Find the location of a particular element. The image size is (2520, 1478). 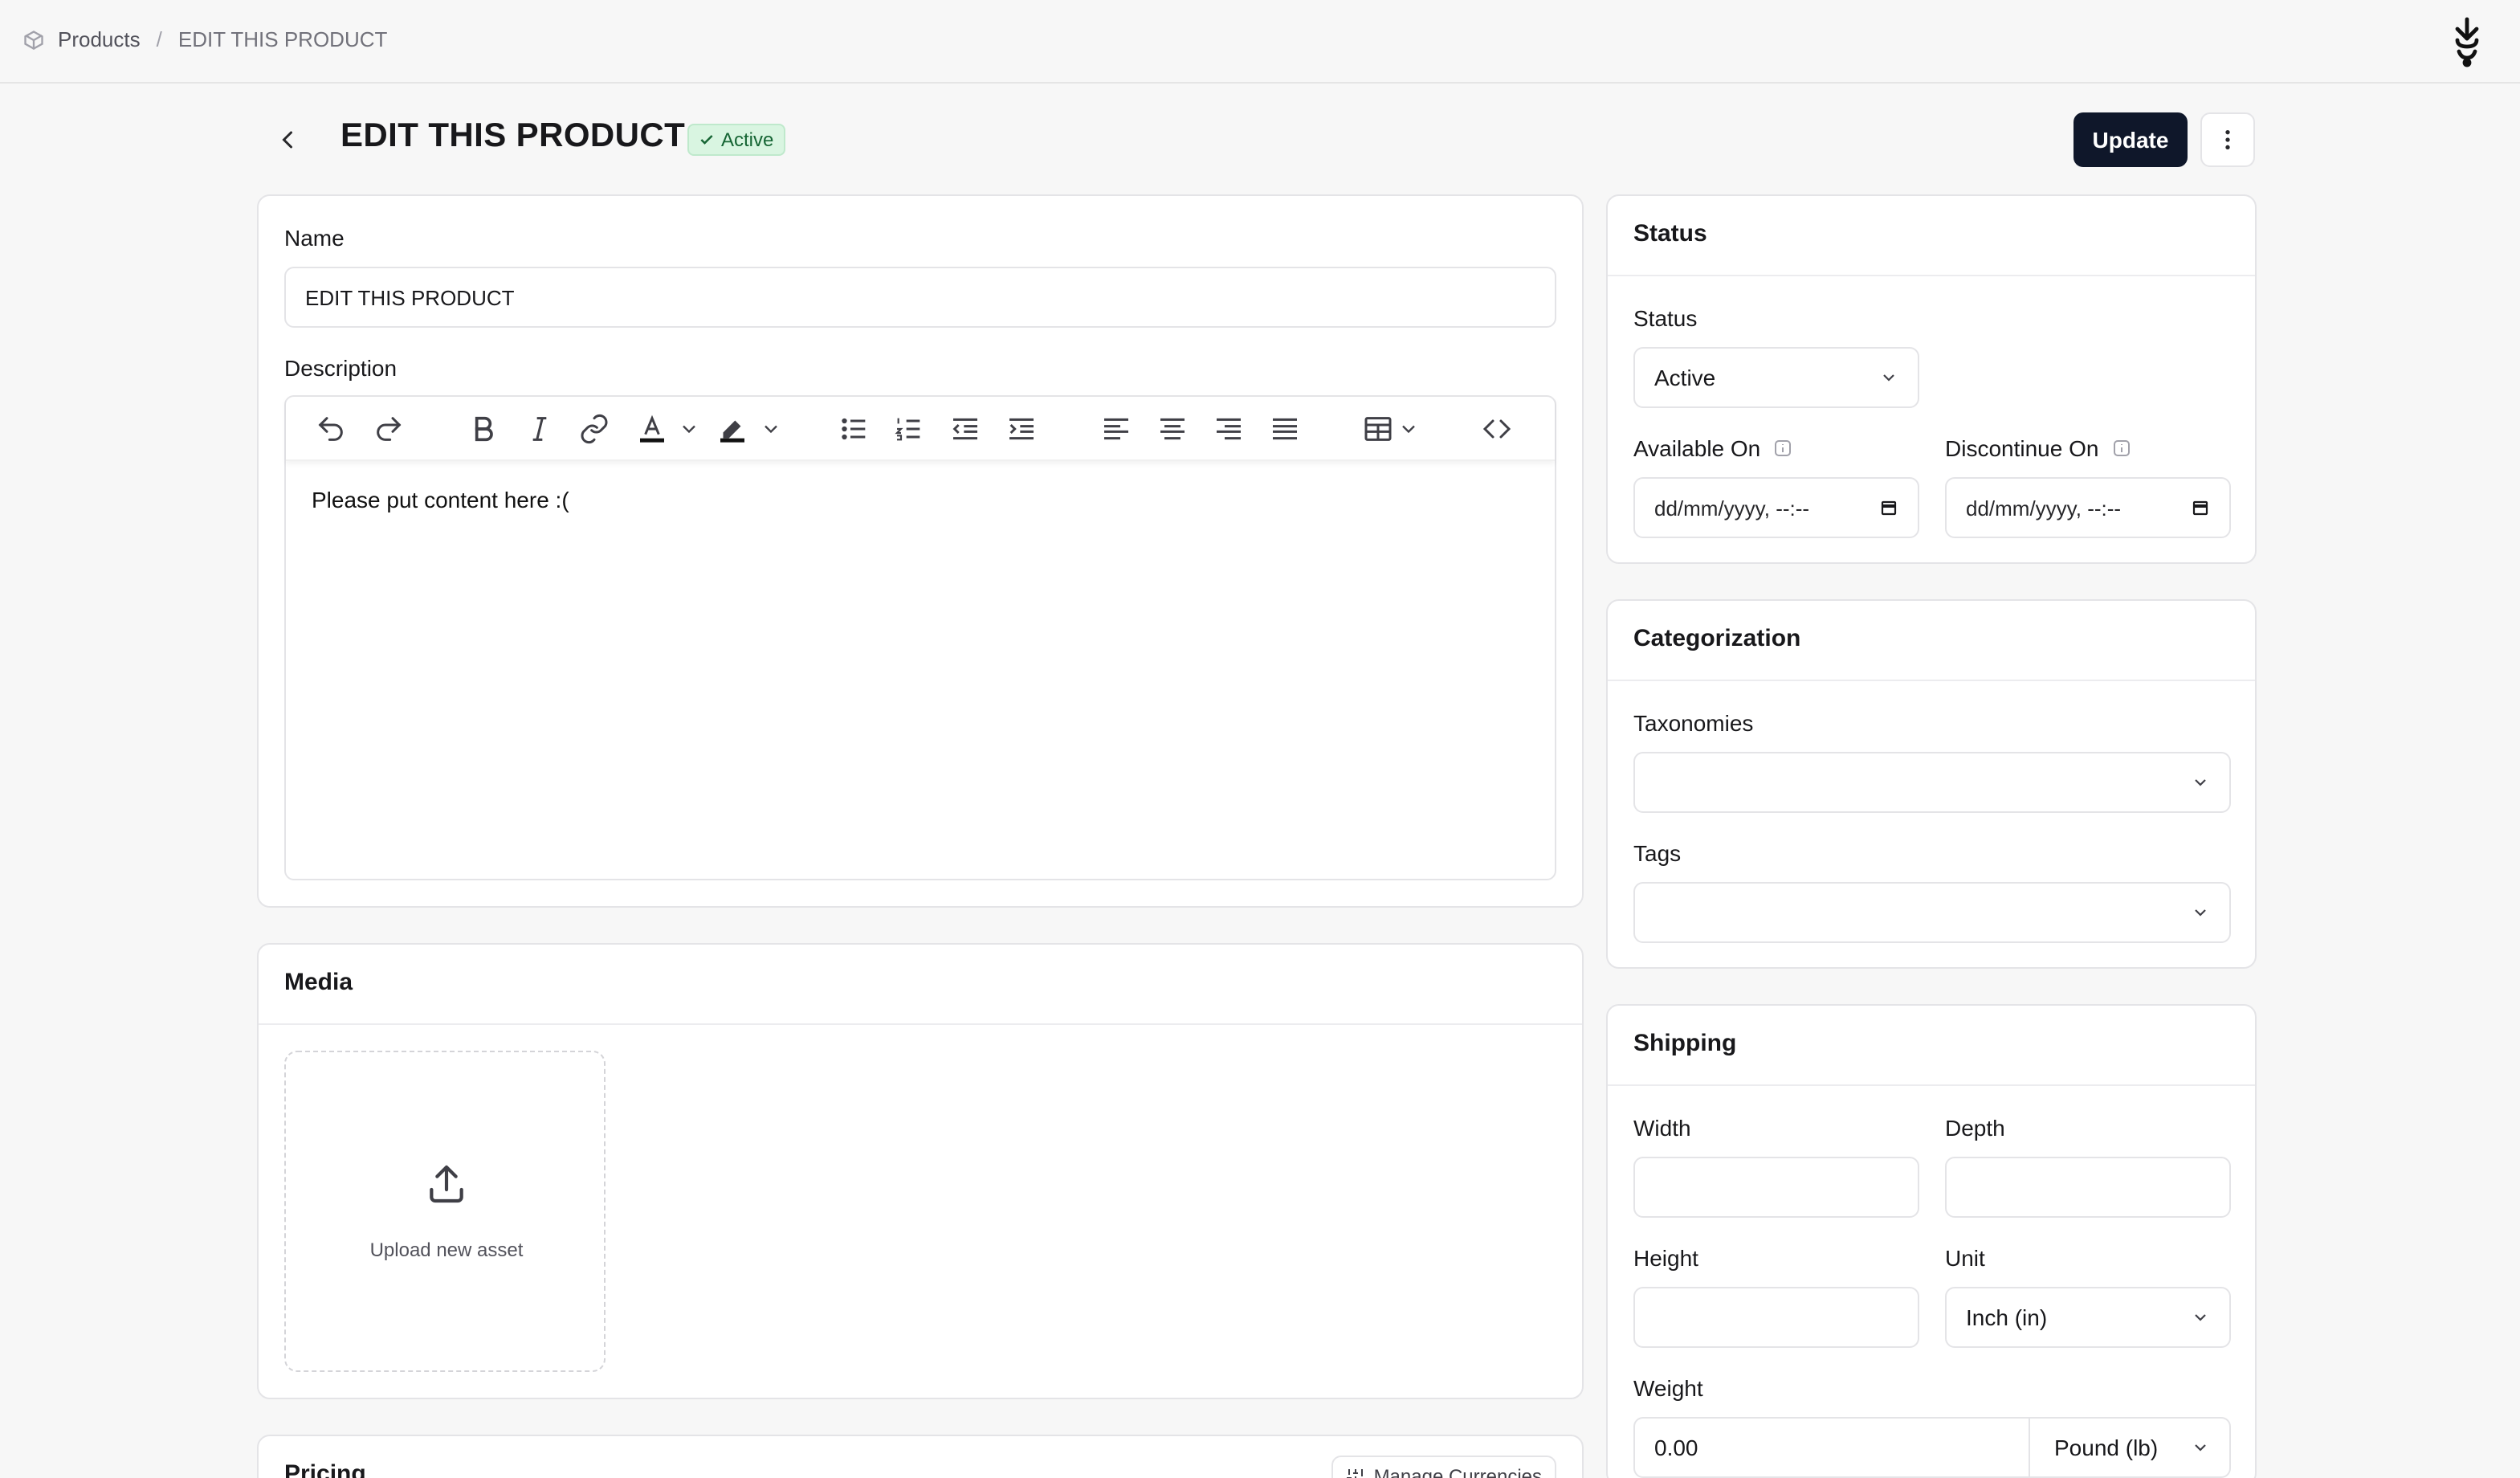

editor-toolbar is located at coordinates (921, 429).